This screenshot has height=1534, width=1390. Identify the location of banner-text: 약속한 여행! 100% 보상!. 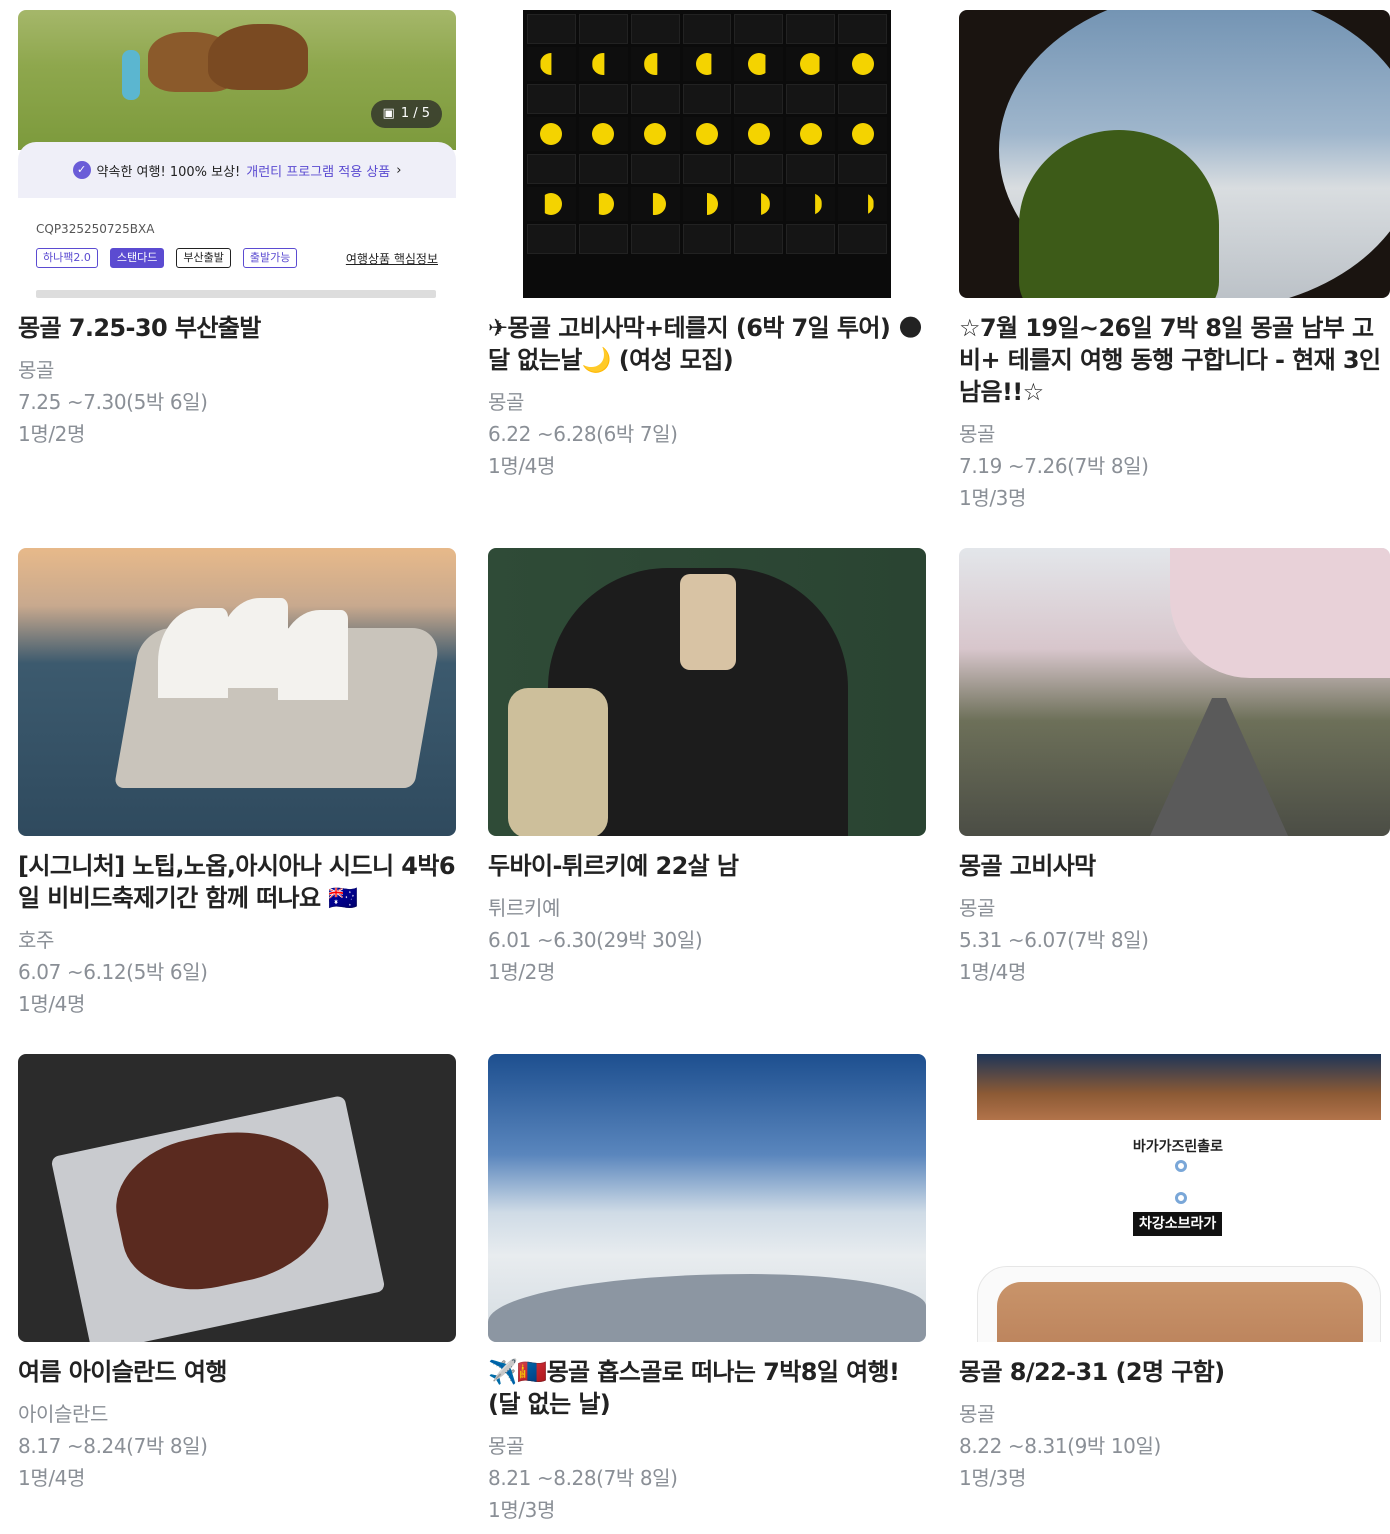
(168, 172).